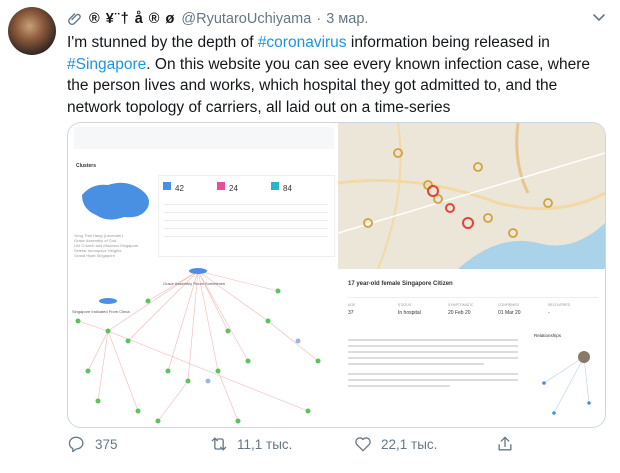 The width and height of the screenshot is (620, 473). What do you see at coordinates (265, 444) in the screenshot?
I see `retweet-count: 11,1 тыс.` at bounding box center [265, 444].